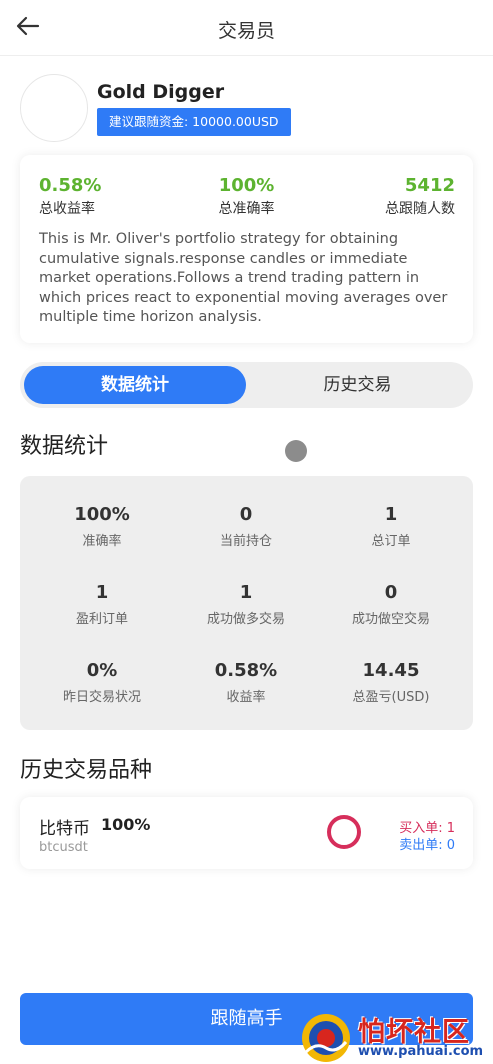  Describe the element at coordinates (246, 670) in the screenshot. I see `stat-value: 0.58%` at that location.